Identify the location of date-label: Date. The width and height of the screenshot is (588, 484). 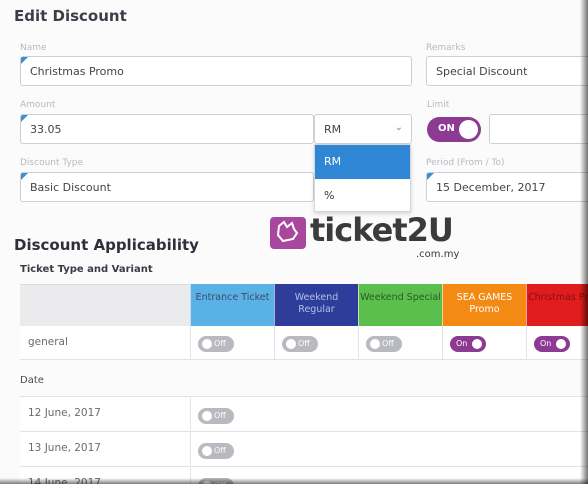
(32, 380).